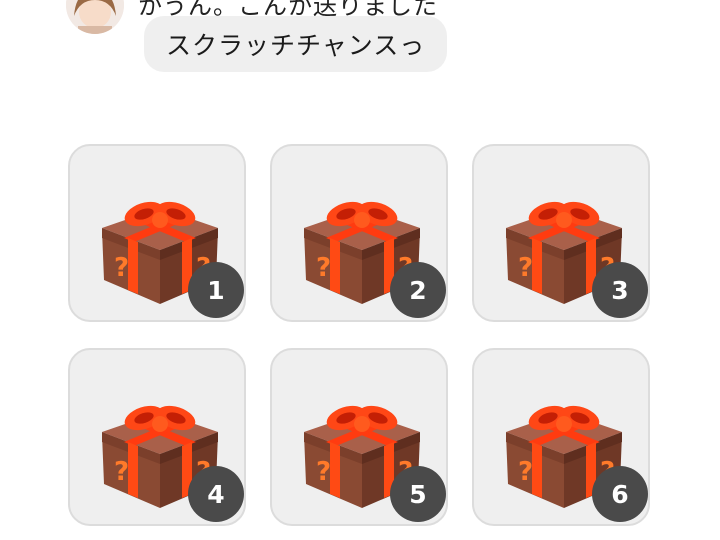  What do you see at coordinates (216, 290) in the screenshot?
I see `card-number-badge: 1` at bounding box center [216, 290].